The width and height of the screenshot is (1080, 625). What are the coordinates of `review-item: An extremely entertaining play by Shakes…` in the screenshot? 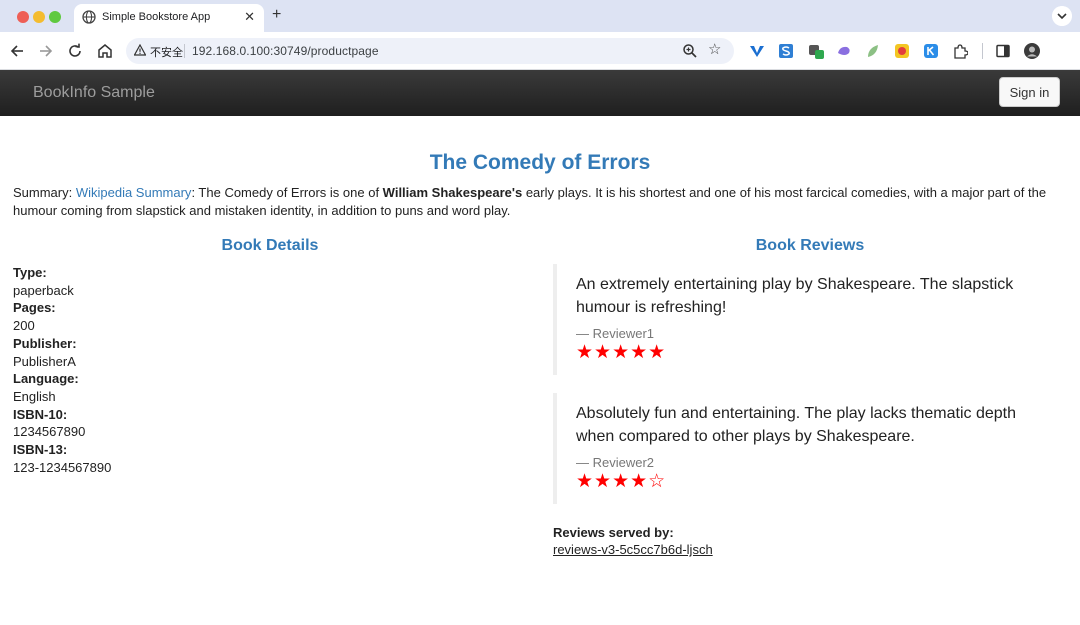 It's located at (793, 319).